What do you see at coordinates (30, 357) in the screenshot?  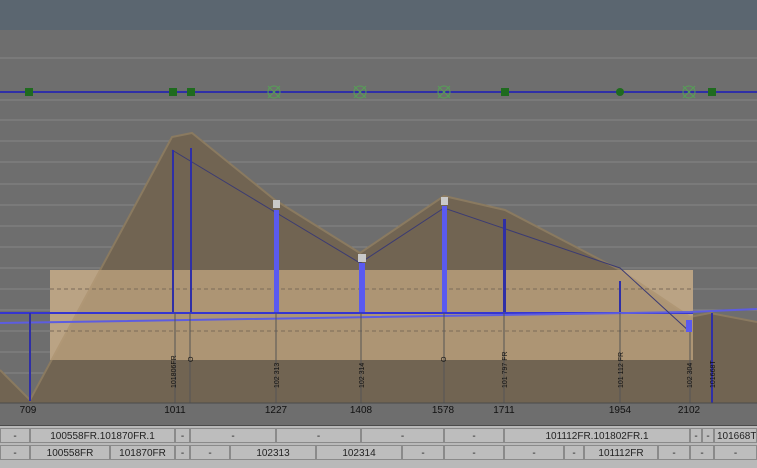 I see `structure-start` at bounding box center [30, 357].